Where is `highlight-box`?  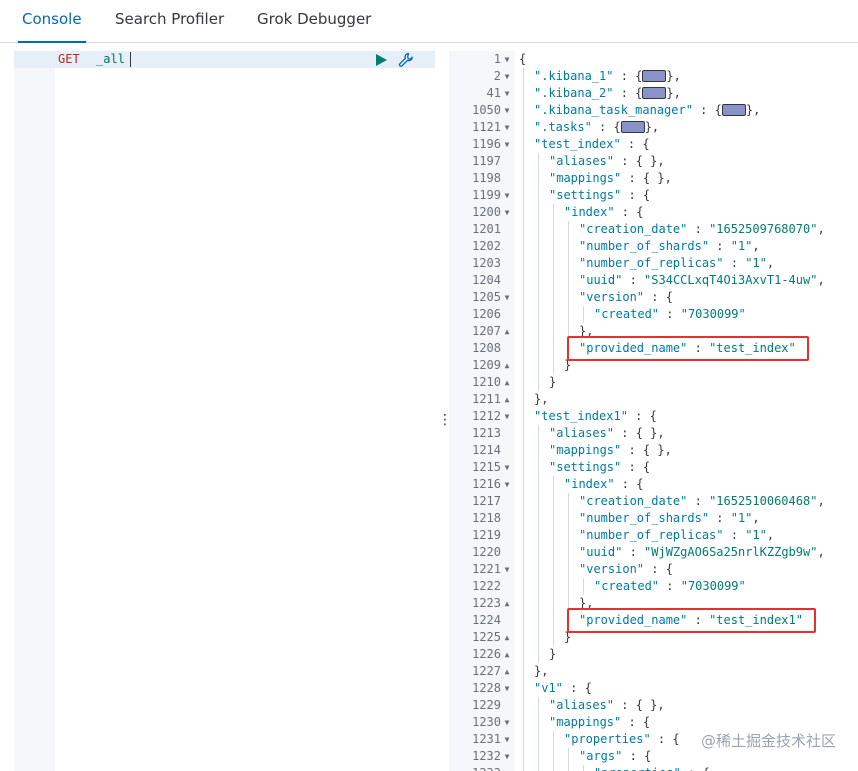 highlight-box is located at coordinates (692, 620).